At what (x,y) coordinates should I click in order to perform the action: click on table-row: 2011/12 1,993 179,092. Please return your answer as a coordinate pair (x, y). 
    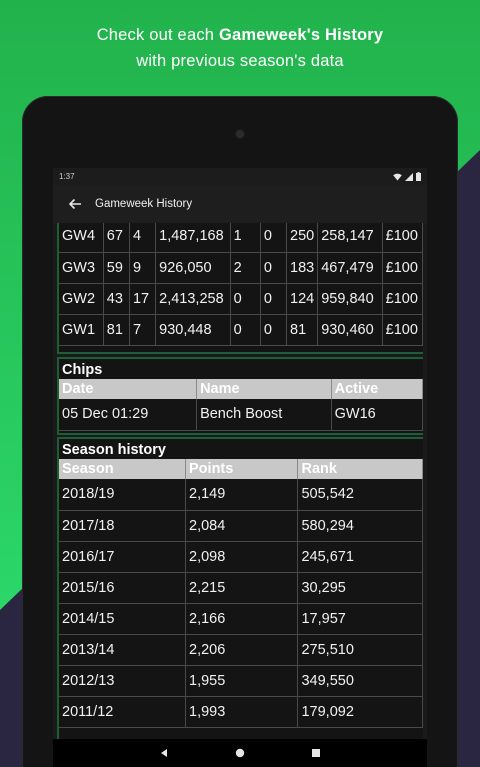
    Looking at the image, I should click on (241, 712).